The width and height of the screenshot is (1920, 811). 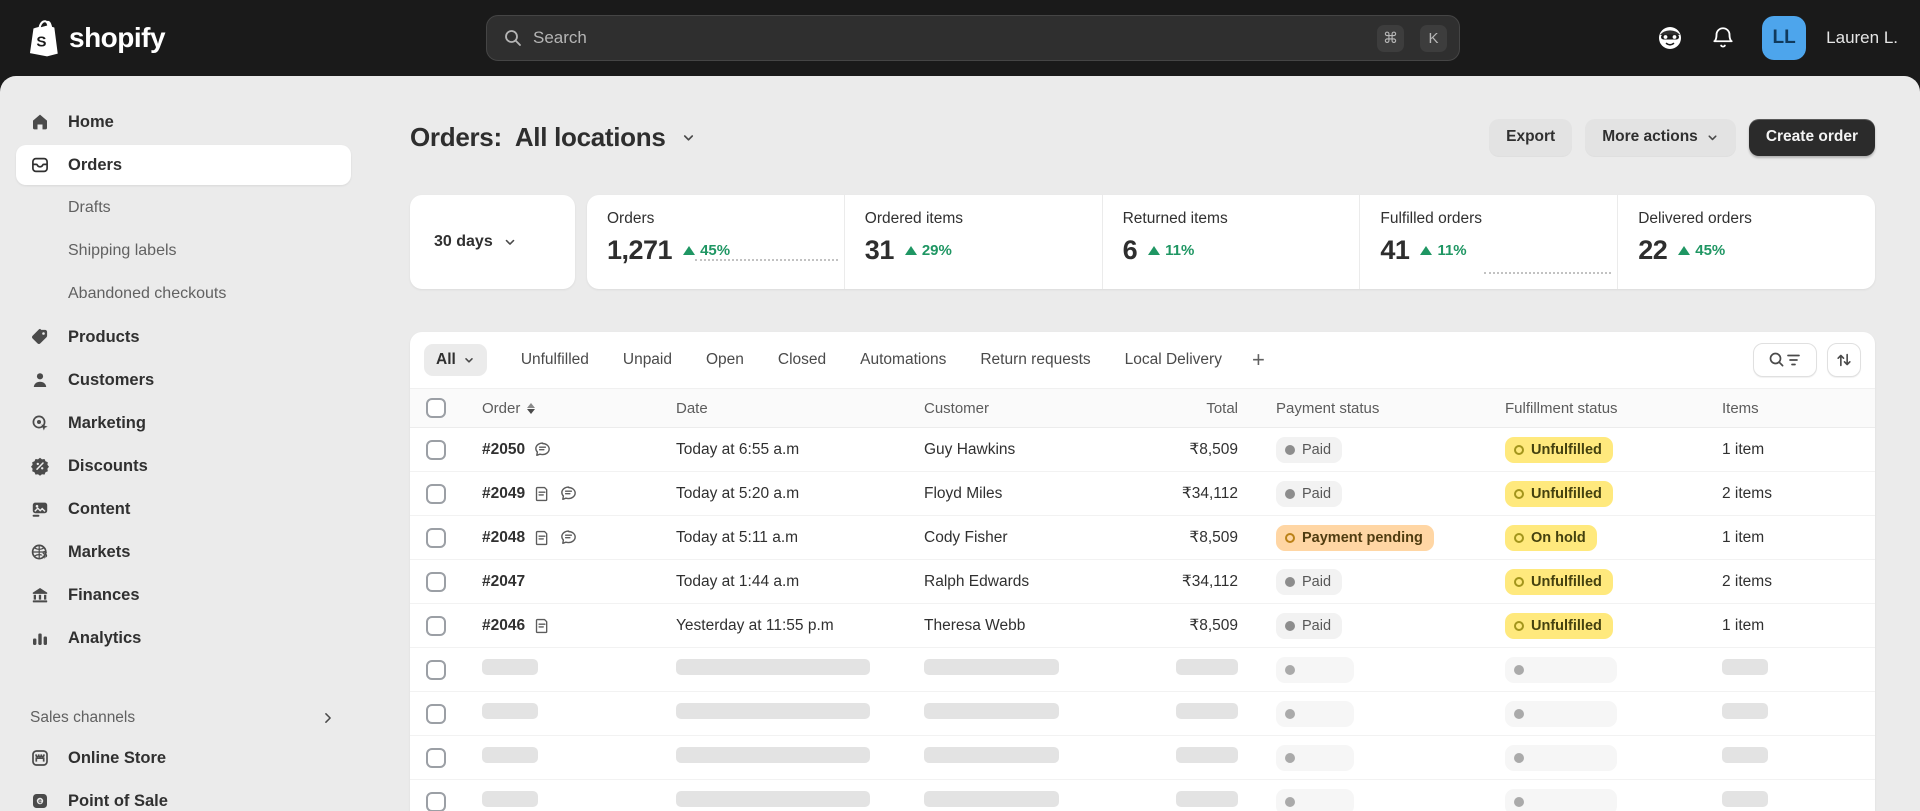 What do you see at coordinates (105, 637) in the screenshot?
I see `sidebar-item-label: Analytics` at bounding box center [105, 637].